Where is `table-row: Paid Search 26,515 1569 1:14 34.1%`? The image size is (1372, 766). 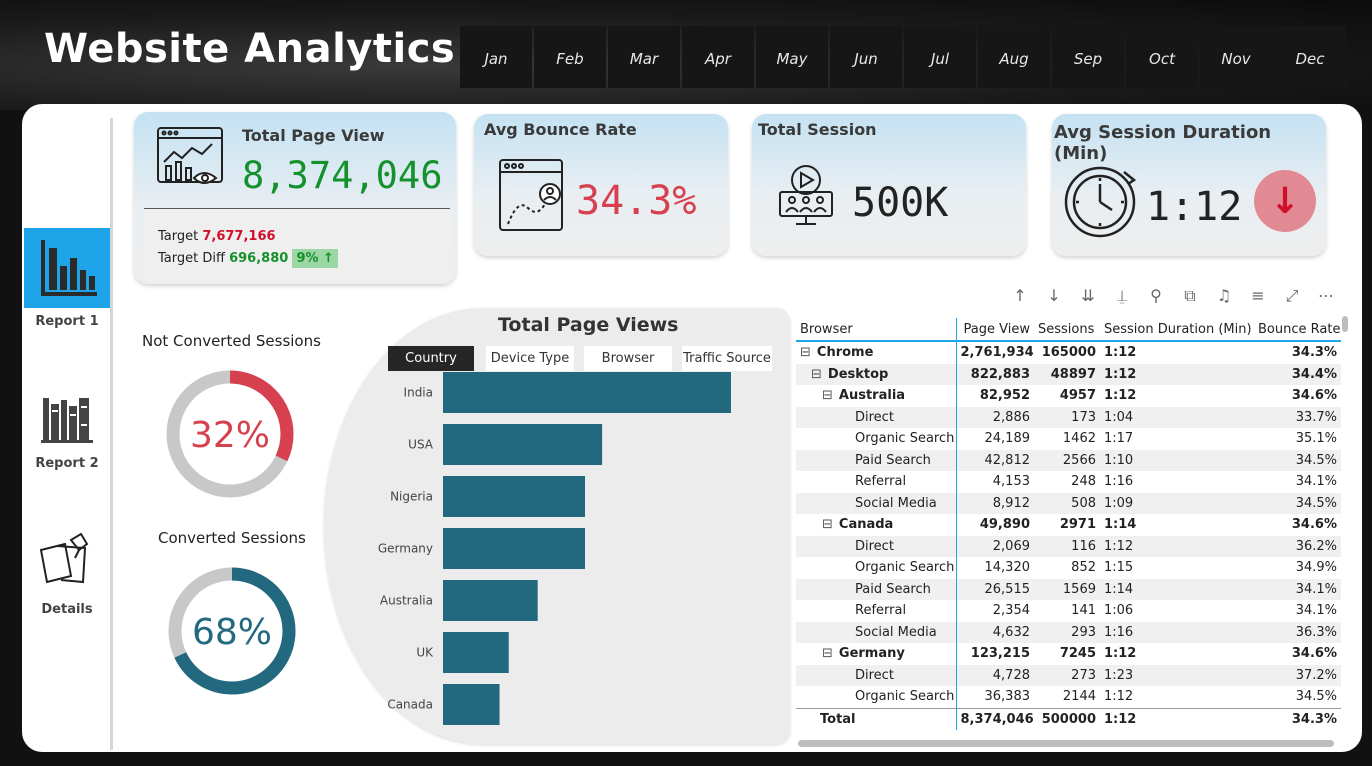
table-row: Paid Search 26,515 1569 1:14 34.1% is located at coordinates (1068, 589).